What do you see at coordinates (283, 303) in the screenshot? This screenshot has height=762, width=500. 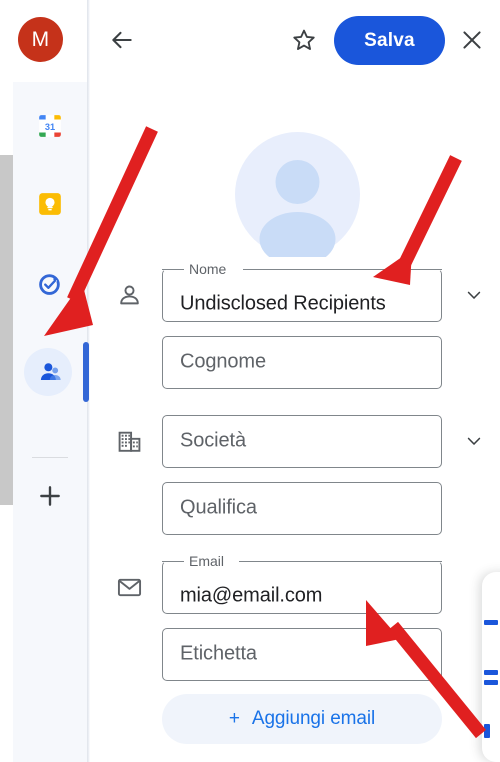 I see `nome-value: Undisclosed Recipients` at bounding box center [283, 303].